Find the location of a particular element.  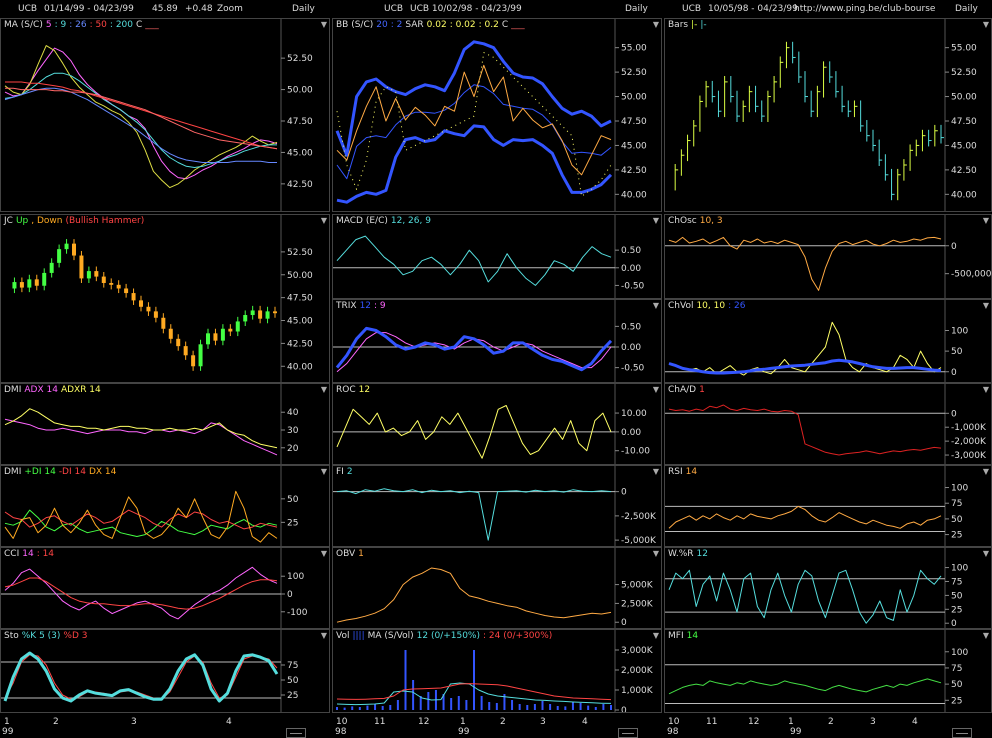

panel-dmi1: 40 30 20 DMI ADX 14 ADXR 14 ▼ is located at coordinates (165, 424).